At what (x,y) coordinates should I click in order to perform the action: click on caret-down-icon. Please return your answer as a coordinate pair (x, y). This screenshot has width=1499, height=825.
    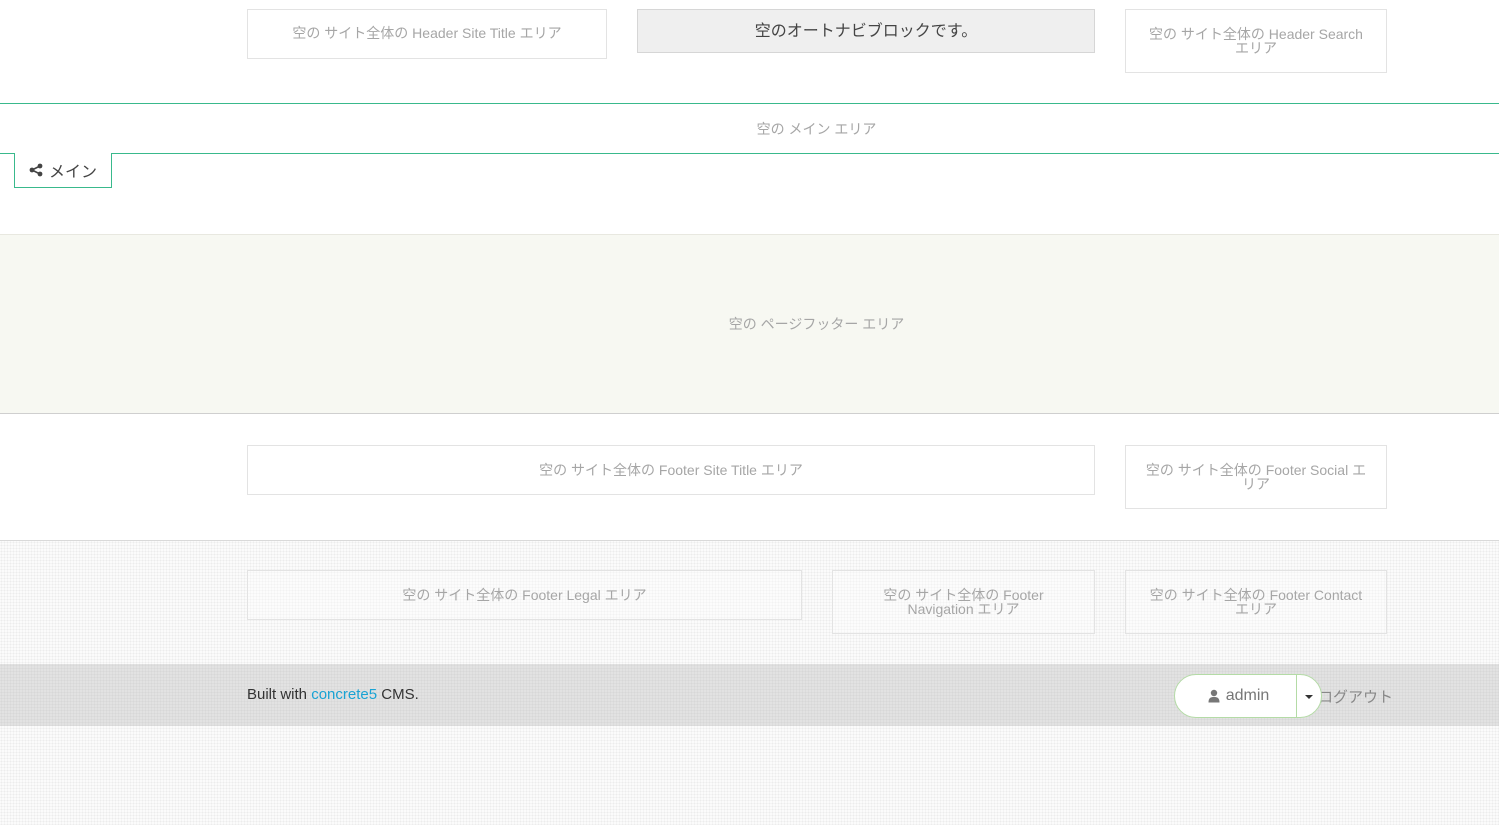
    Looking at the image, I should click on (1309, 697).